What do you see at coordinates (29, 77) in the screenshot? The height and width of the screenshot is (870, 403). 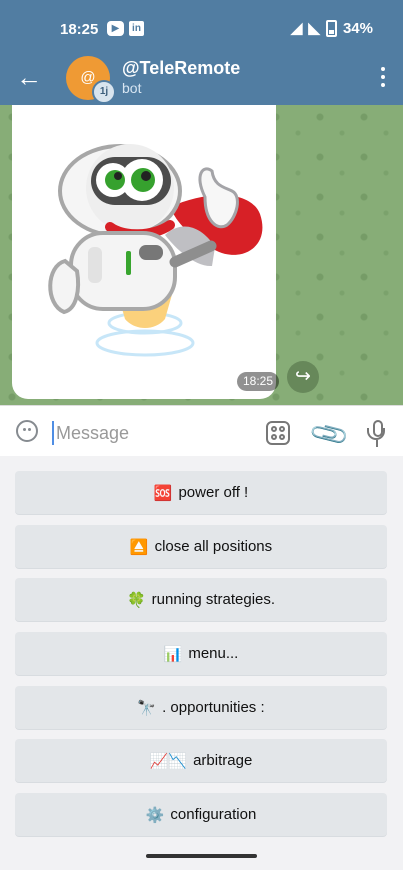 I see `back-arrow-icon: ←` at bounding box center [29, 77].